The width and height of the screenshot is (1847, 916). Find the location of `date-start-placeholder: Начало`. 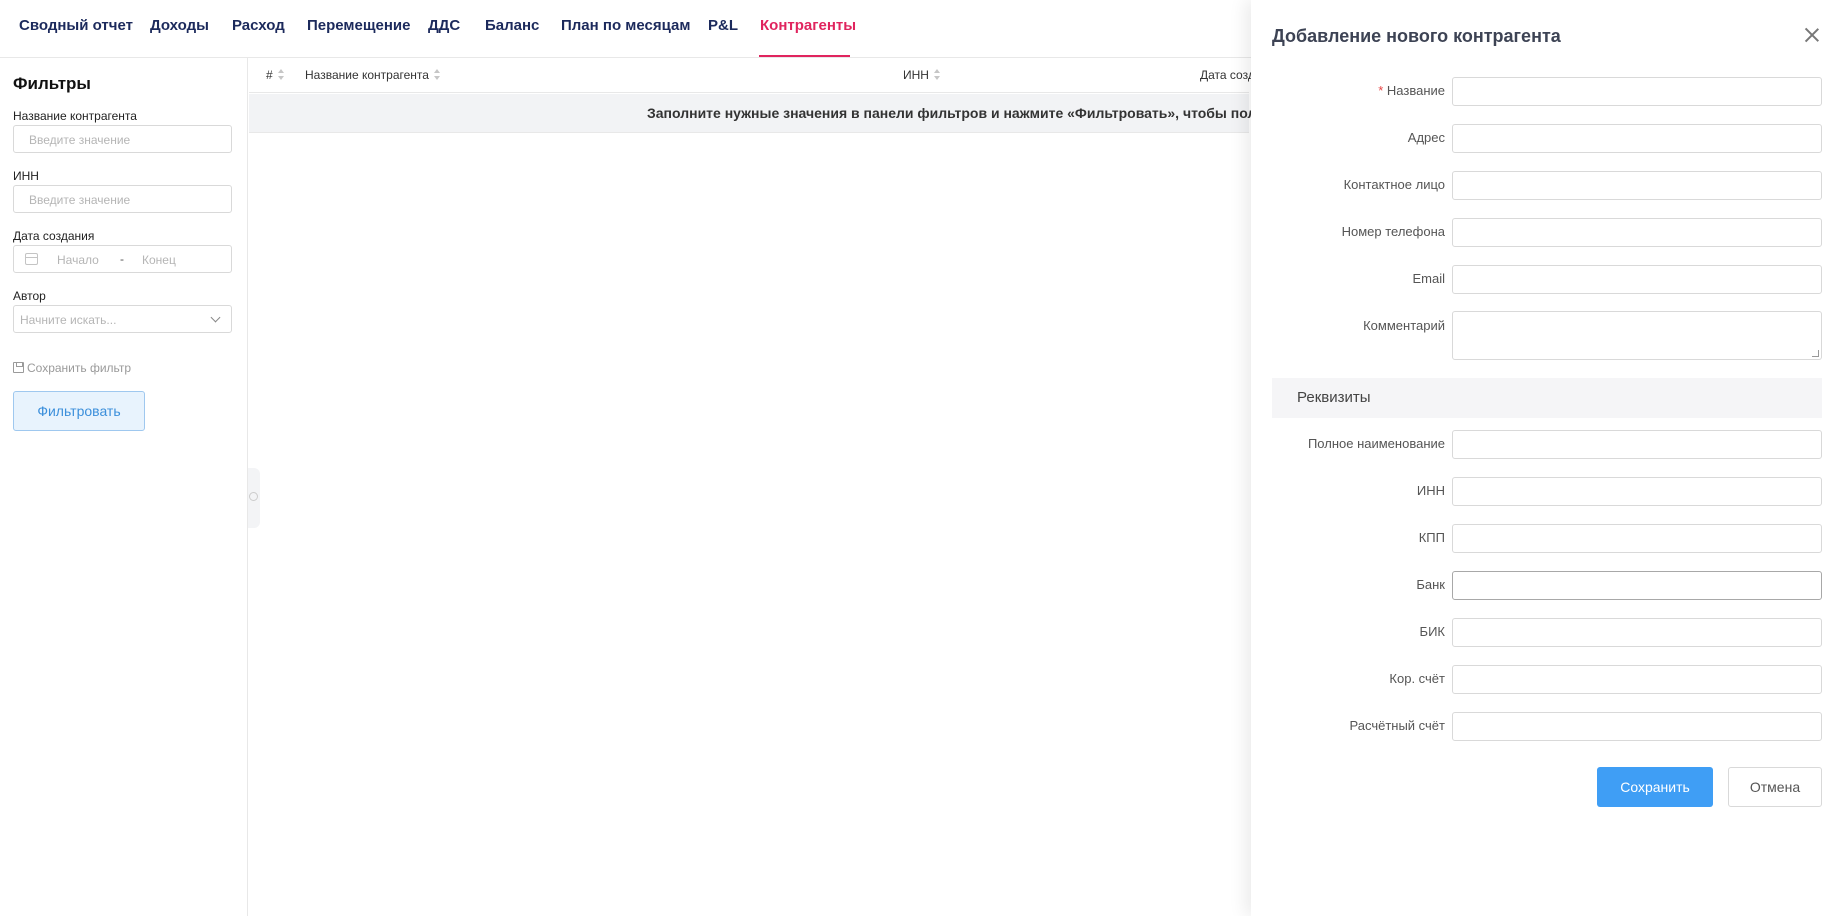

date-start-placeholder: Начало is located at coordinates (78, 260).